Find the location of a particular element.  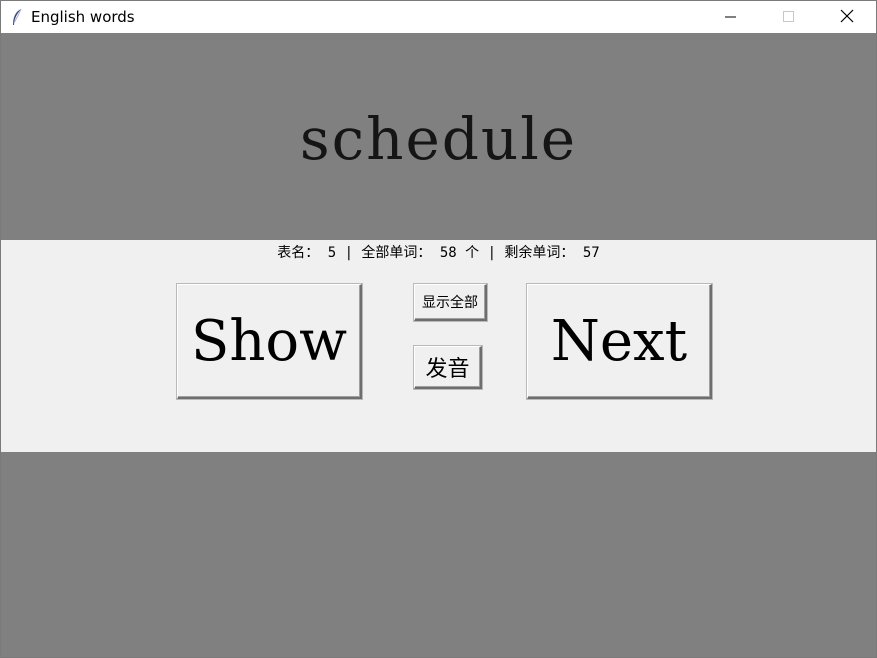

next-button: Next is located at coordinates (619, 341).